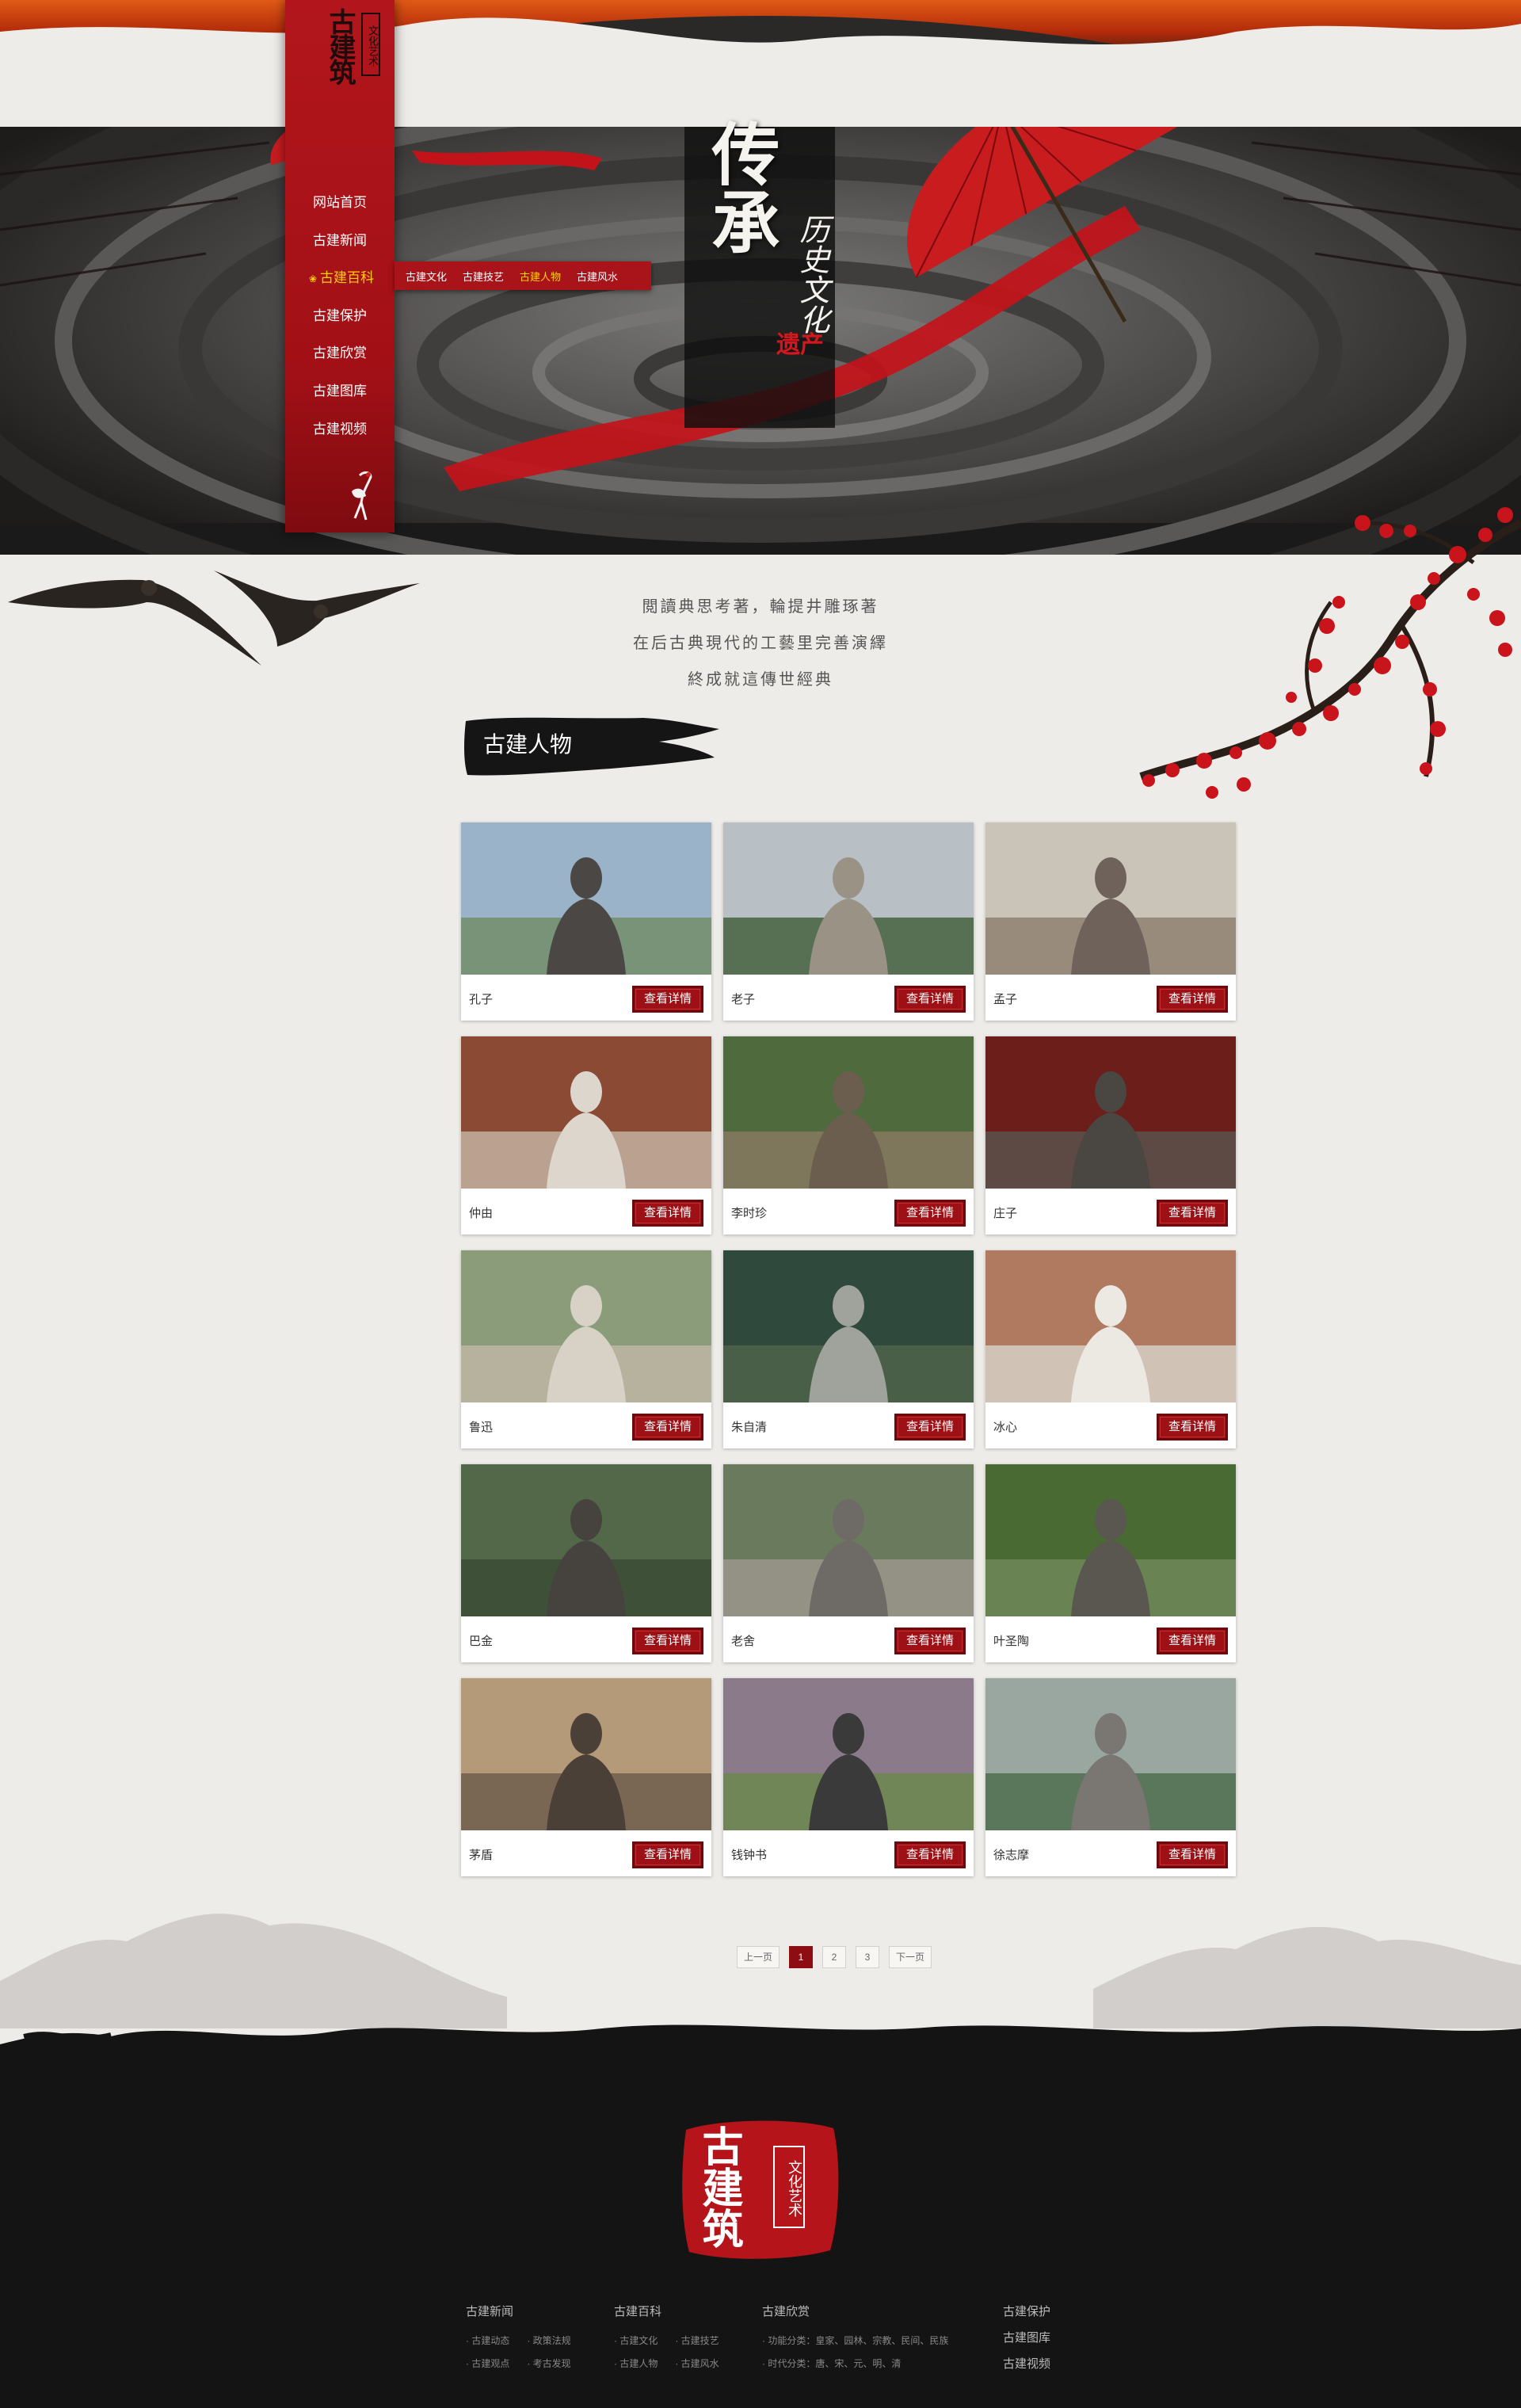 The width and height of the screenshot is (1521, 2408). Describe the element at coordinates (487, 2340) in the screenshot. I see `footer-link-news-dynamics: · 古建动态` at that location.